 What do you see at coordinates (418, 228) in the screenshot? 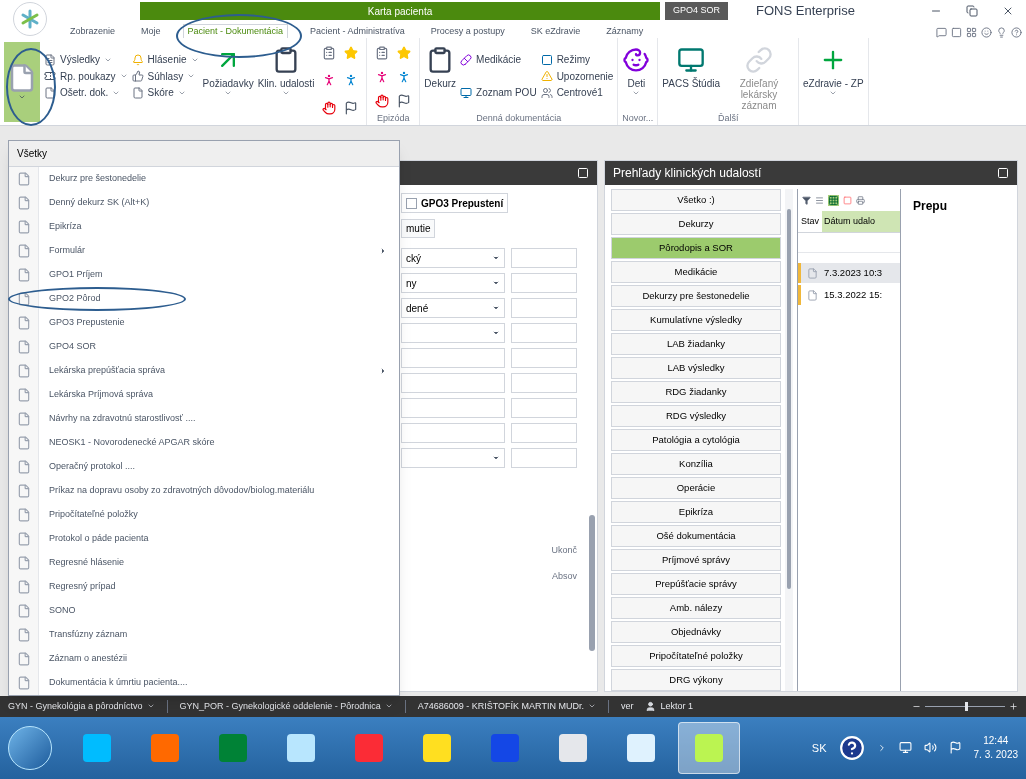
I see `form-button: mutie` at bounding box center [418, 228].